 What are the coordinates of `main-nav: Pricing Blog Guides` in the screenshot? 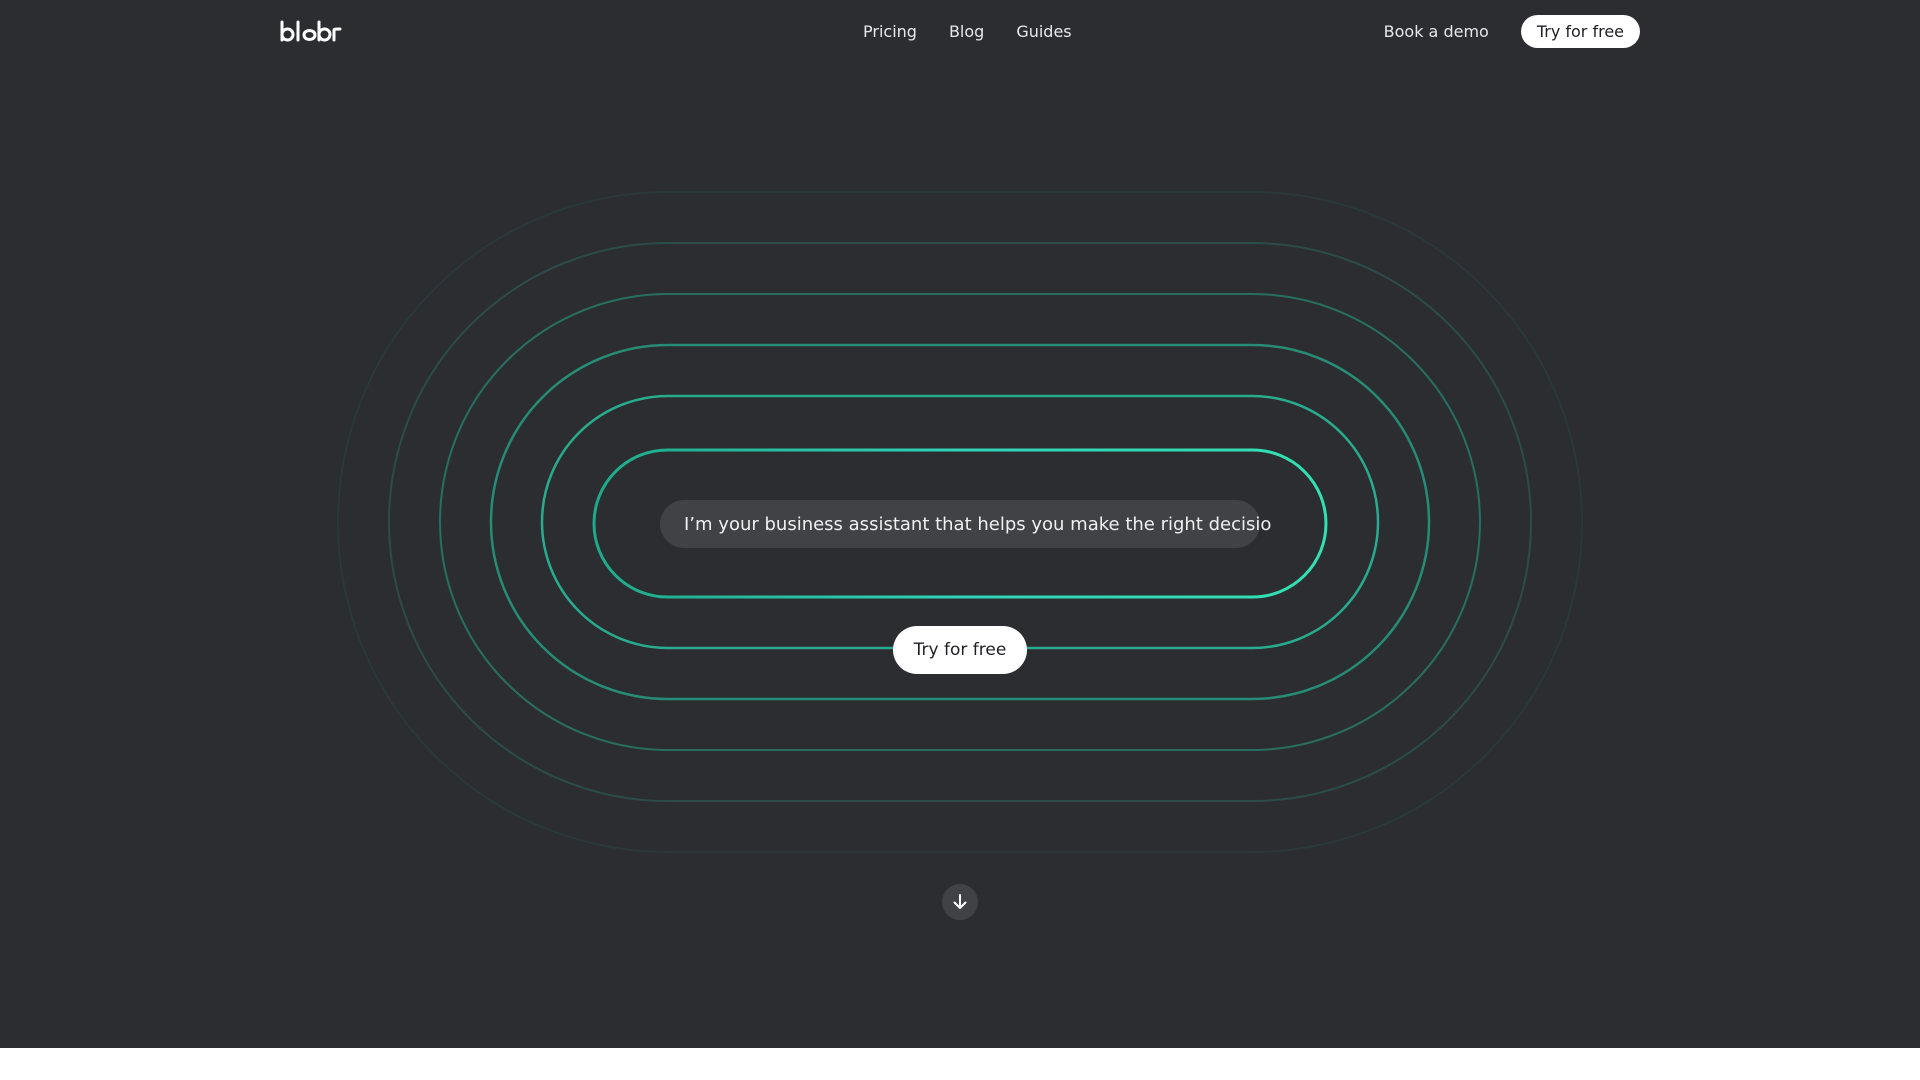 It's located at (967, 32).